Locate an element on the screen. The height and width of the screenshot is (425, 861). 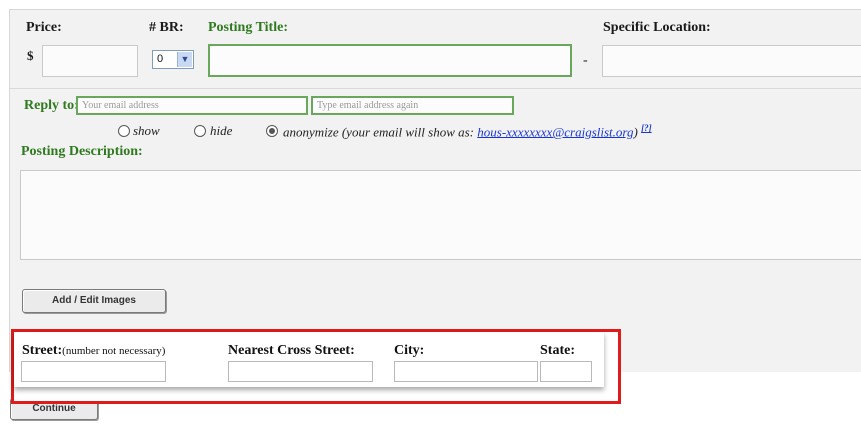
email-confirm-input: Type email address again is located at coordinates (412, 105).